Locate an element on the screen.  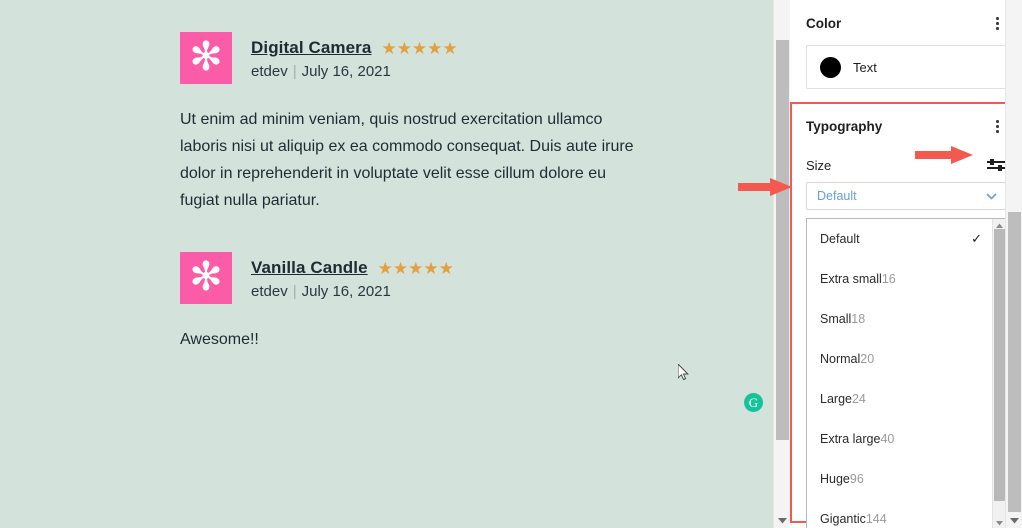
option-label: Extra small16 is located at coordinates (858, 279).